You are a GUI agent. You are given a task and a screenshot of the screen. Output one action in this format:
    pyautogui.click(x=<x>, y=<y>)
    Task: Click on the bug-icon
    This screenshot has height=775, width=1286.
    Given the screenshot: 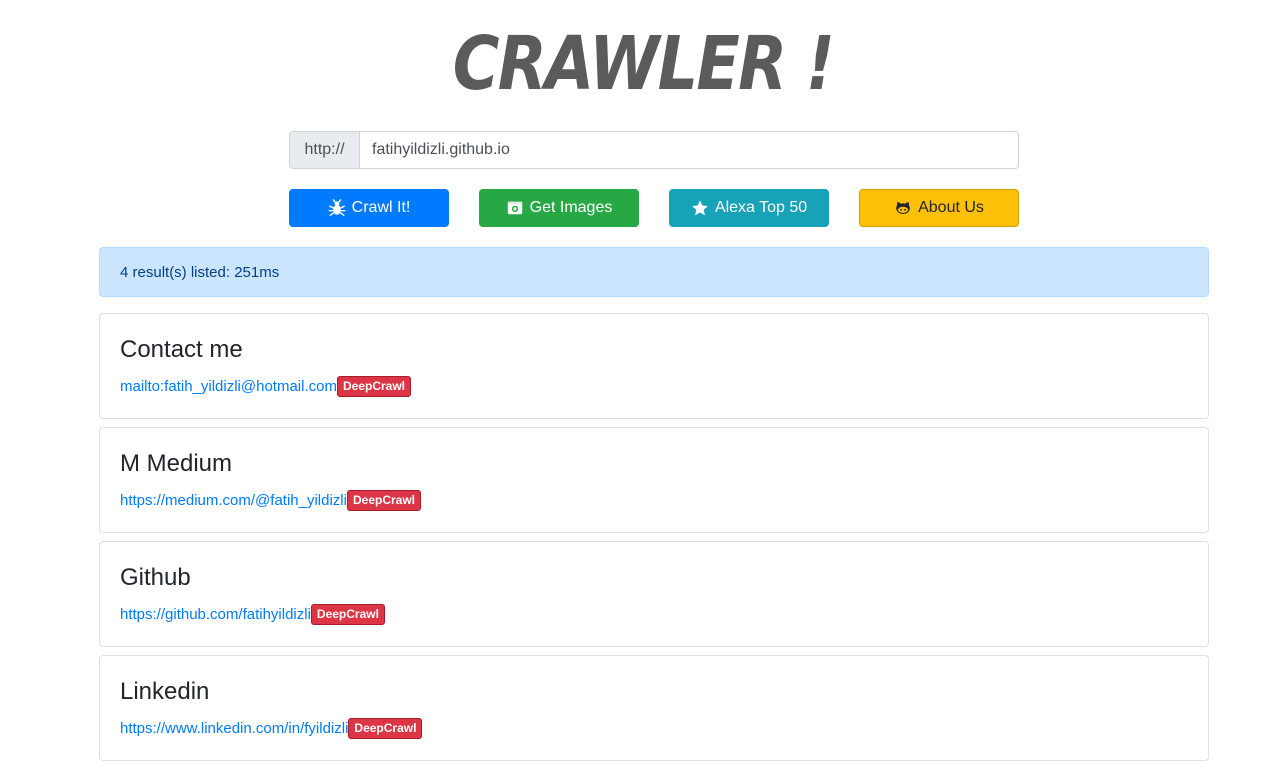 What is the action you would take?
    pyautogui.click(x=337, y=207)
    